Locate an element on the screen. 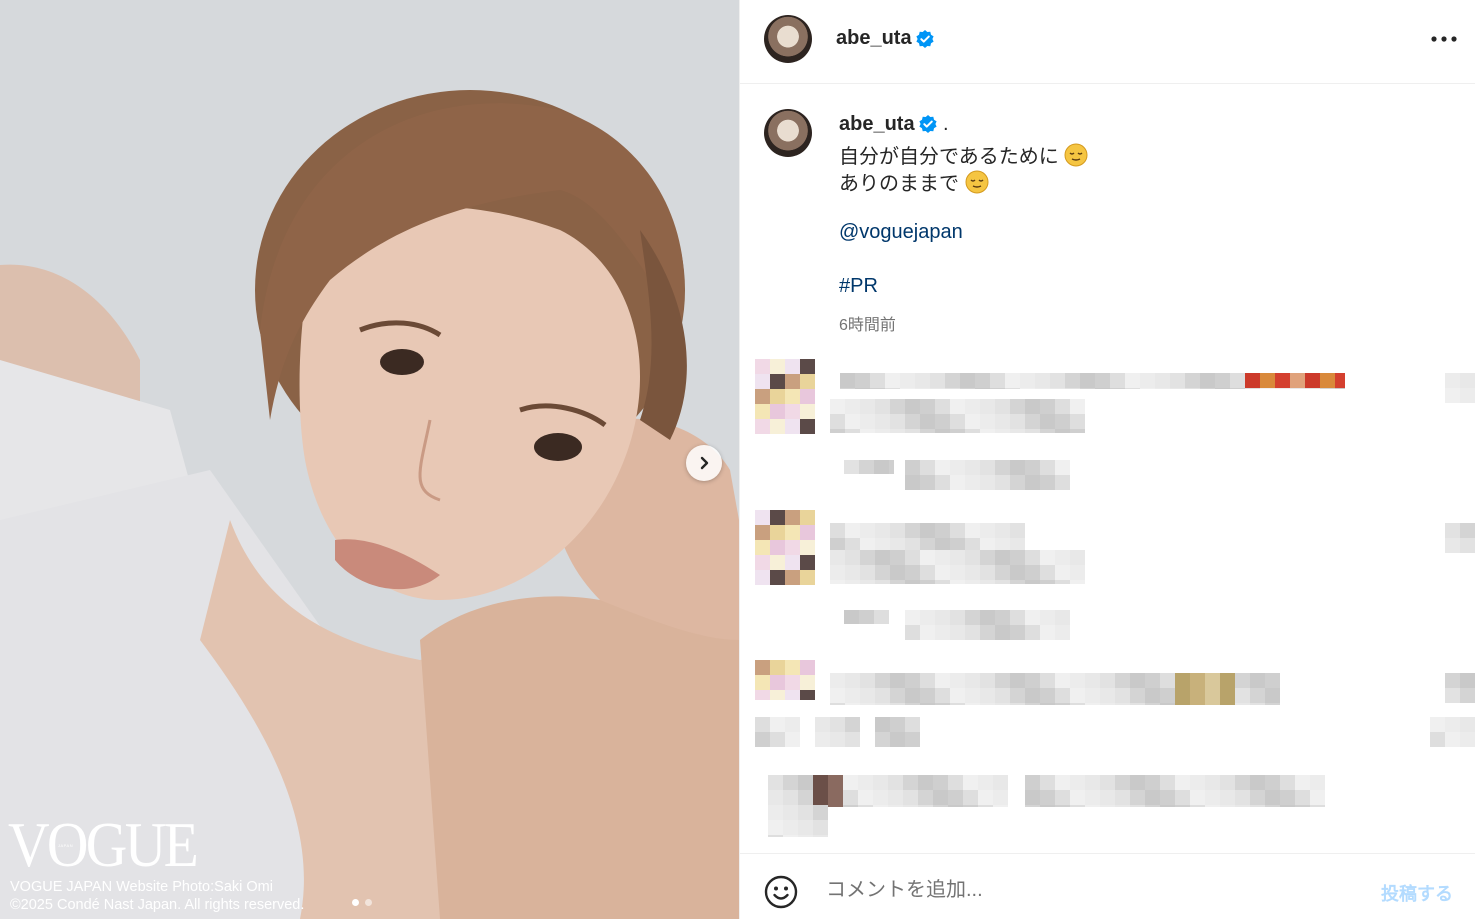  more-horizontal-icon is located at coordinates (1444, 39).